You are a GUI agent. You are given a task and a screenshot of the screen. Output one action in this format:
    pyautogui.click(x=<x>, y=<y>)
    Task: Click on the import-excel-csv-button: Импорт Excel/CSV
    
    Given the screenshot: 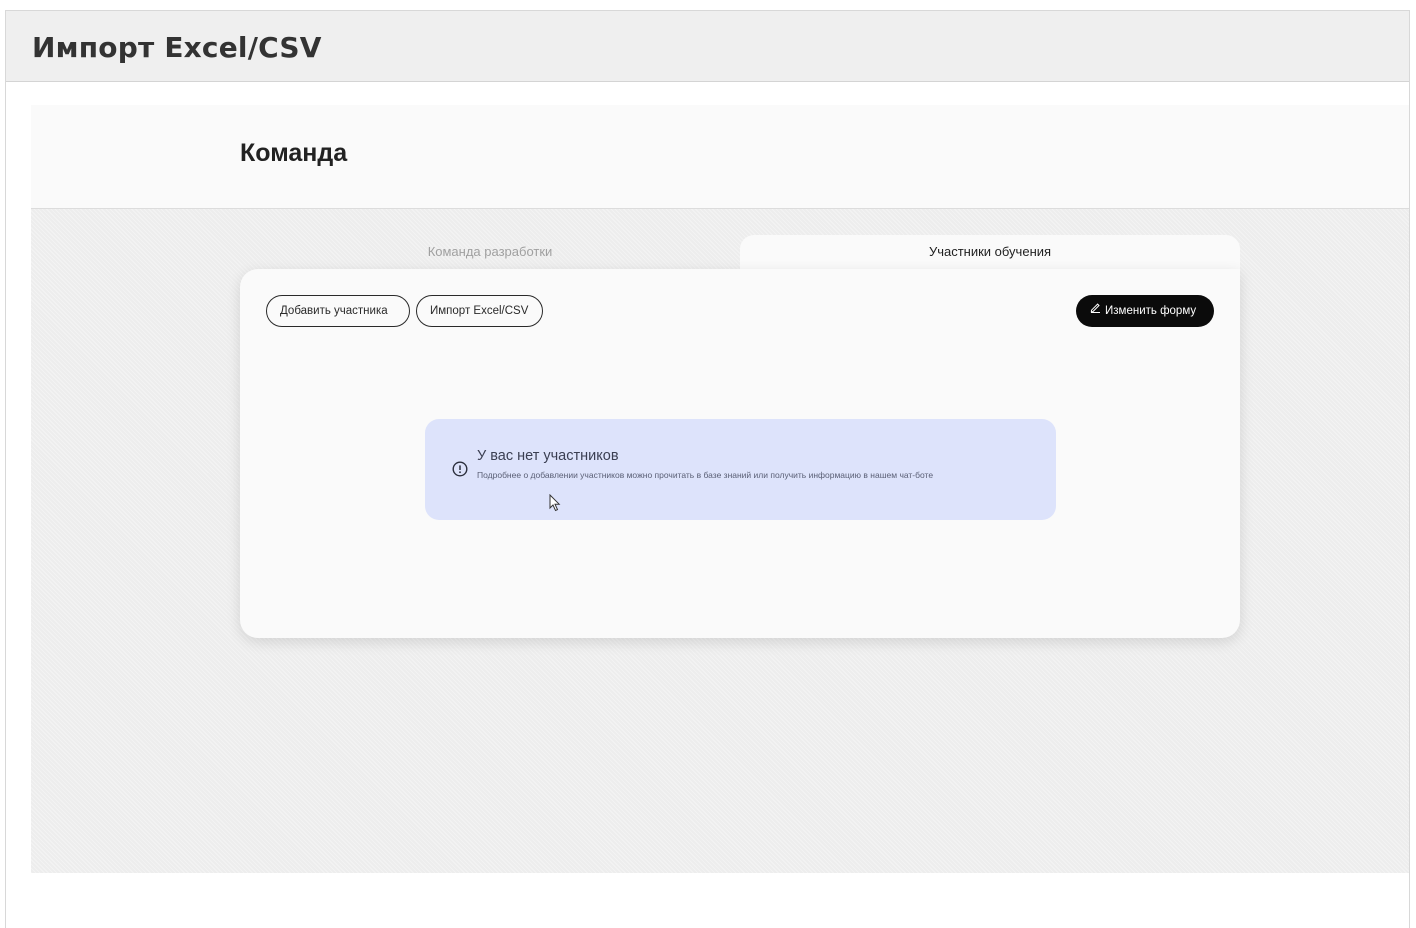 What is the action you would take?
    pyautogui.click(x=479, y=311)
    